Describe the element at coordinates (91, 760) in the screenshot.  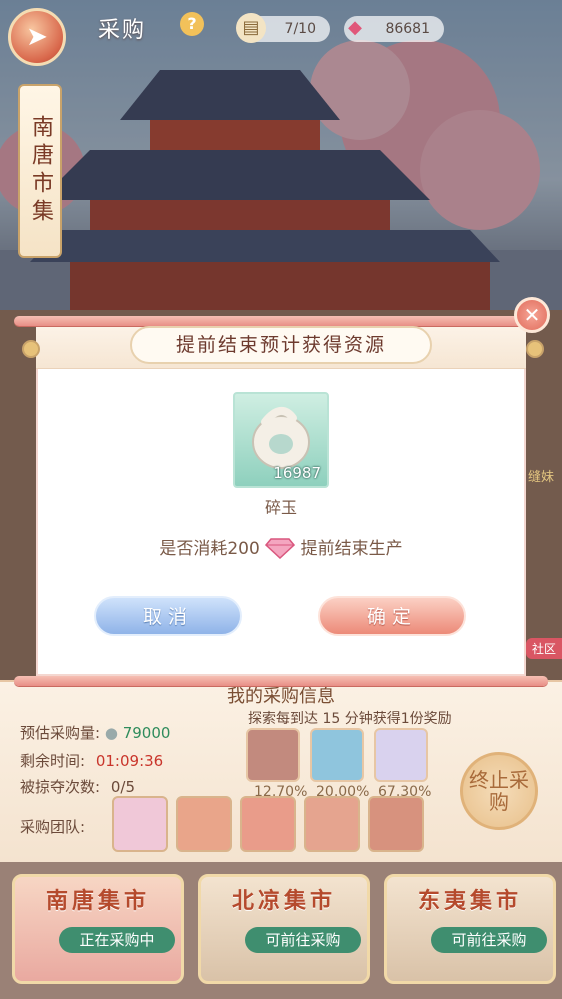
I see `remaining-row: 剩余时间: 01:09:36` at that location.